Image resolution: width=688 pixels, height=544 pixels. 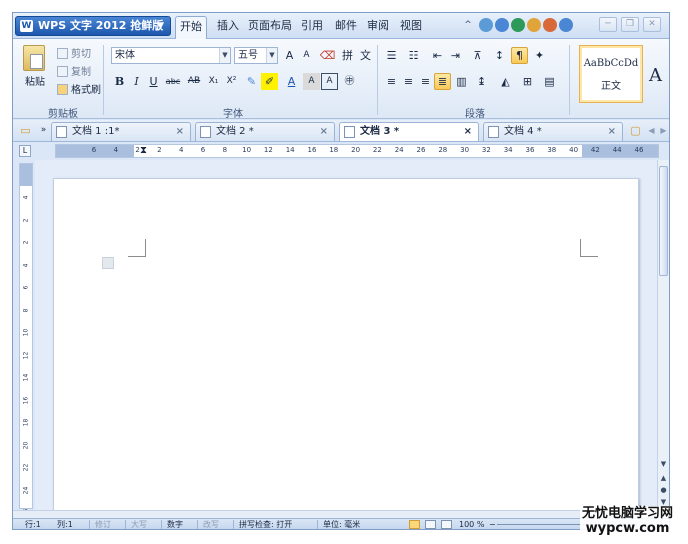 What do you see at coordinates (35, 80) in the screenshot?
I see `paste-button: 粘贴` at bounding box center [35, 80].